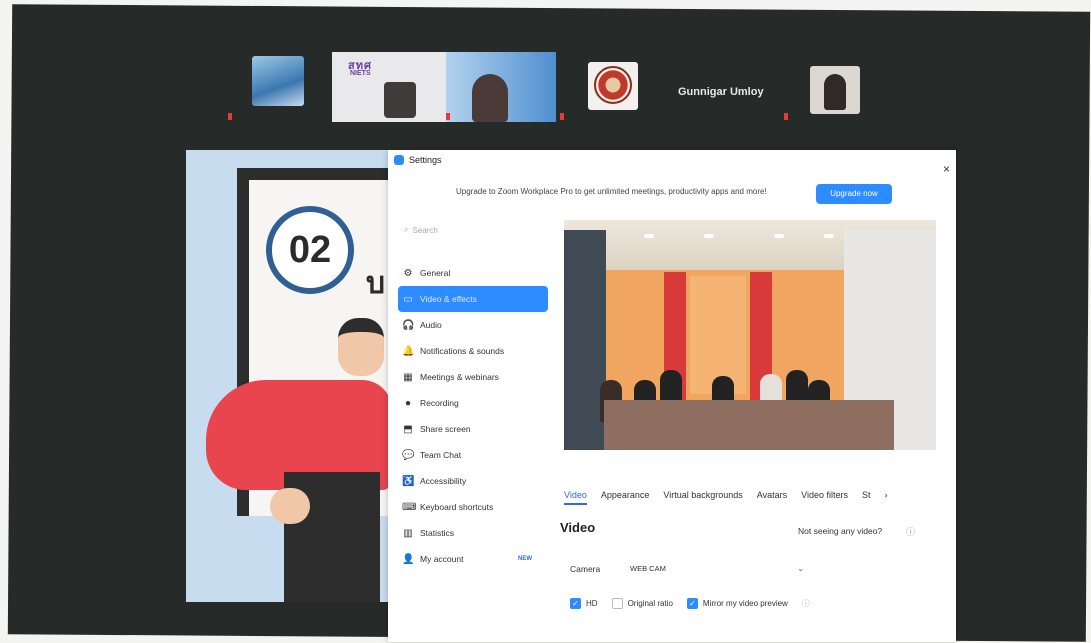  What do you see at coordinates (473, 273) in the screenshot?
I see `sidebar-item: ⚙ General` at bounding box center [473, 273].